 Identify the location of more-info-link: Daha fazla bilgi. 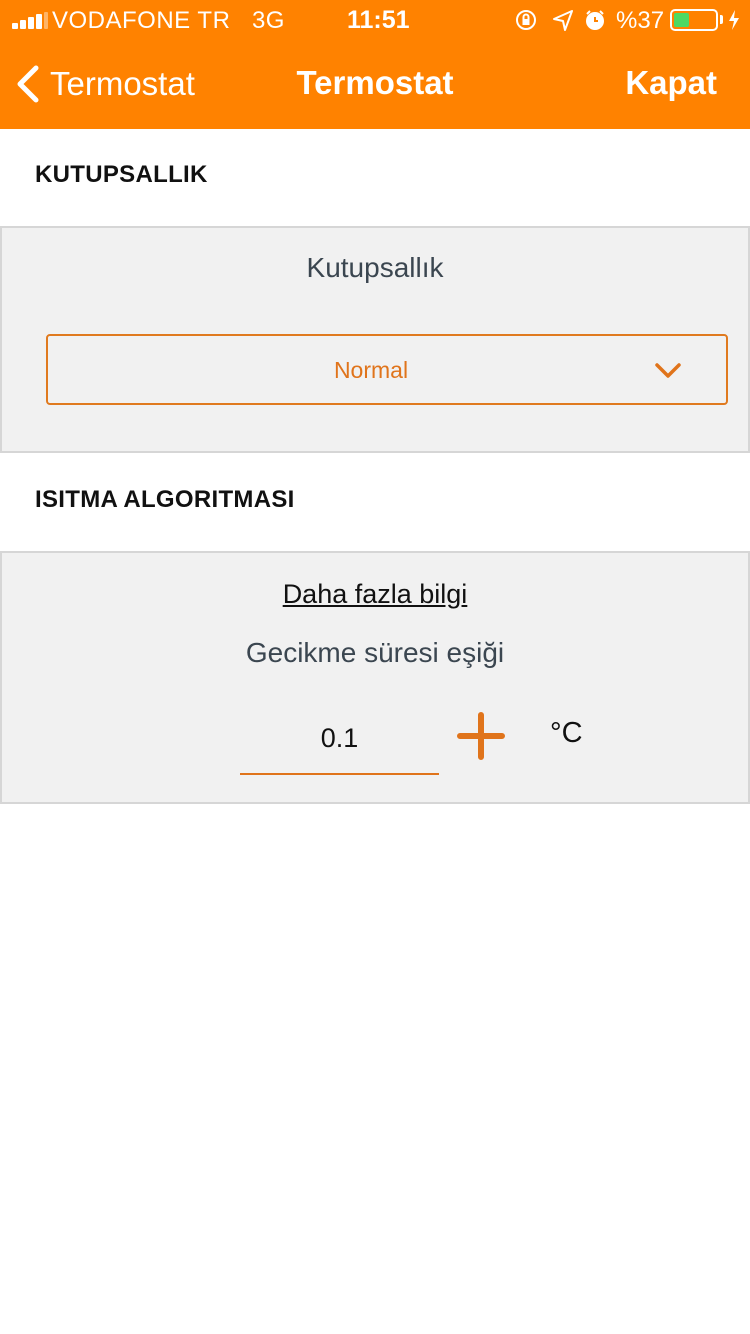
(375, 594).